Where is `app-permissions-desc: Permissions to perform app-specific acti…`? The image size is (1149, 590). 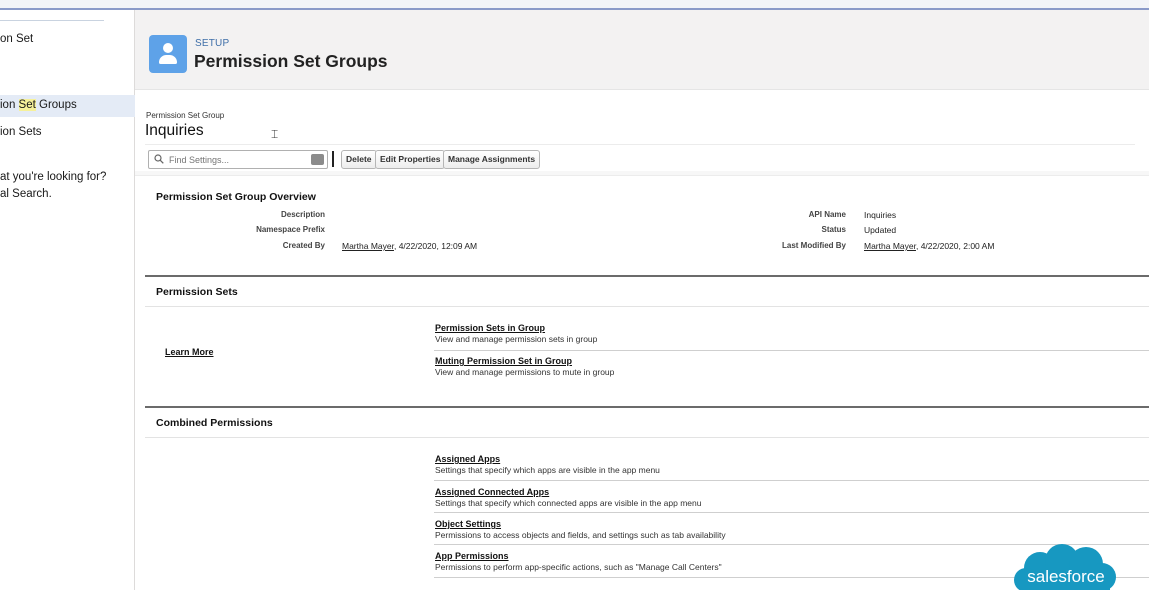 app-permissions-desc: Permissions to perform app-specific acti… is located at coordinates (578, 567).